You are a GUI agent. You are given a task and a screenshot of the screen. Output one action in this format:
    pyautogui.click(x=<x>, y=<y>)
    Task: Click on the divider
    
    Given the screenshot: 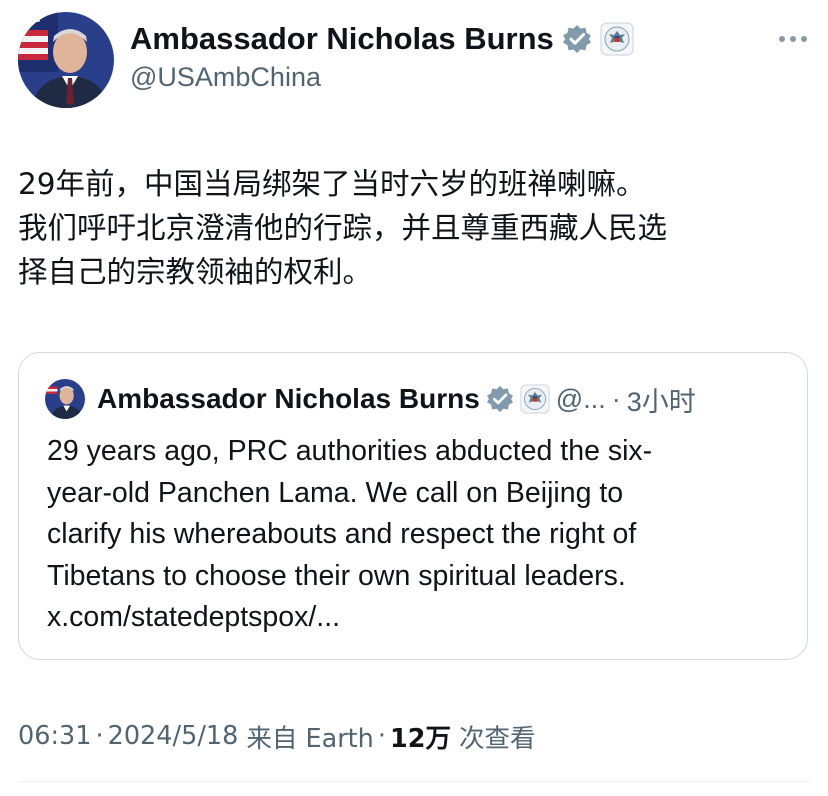 What is the action you would take?
    pyautogui.click(x=414, y=781)
    